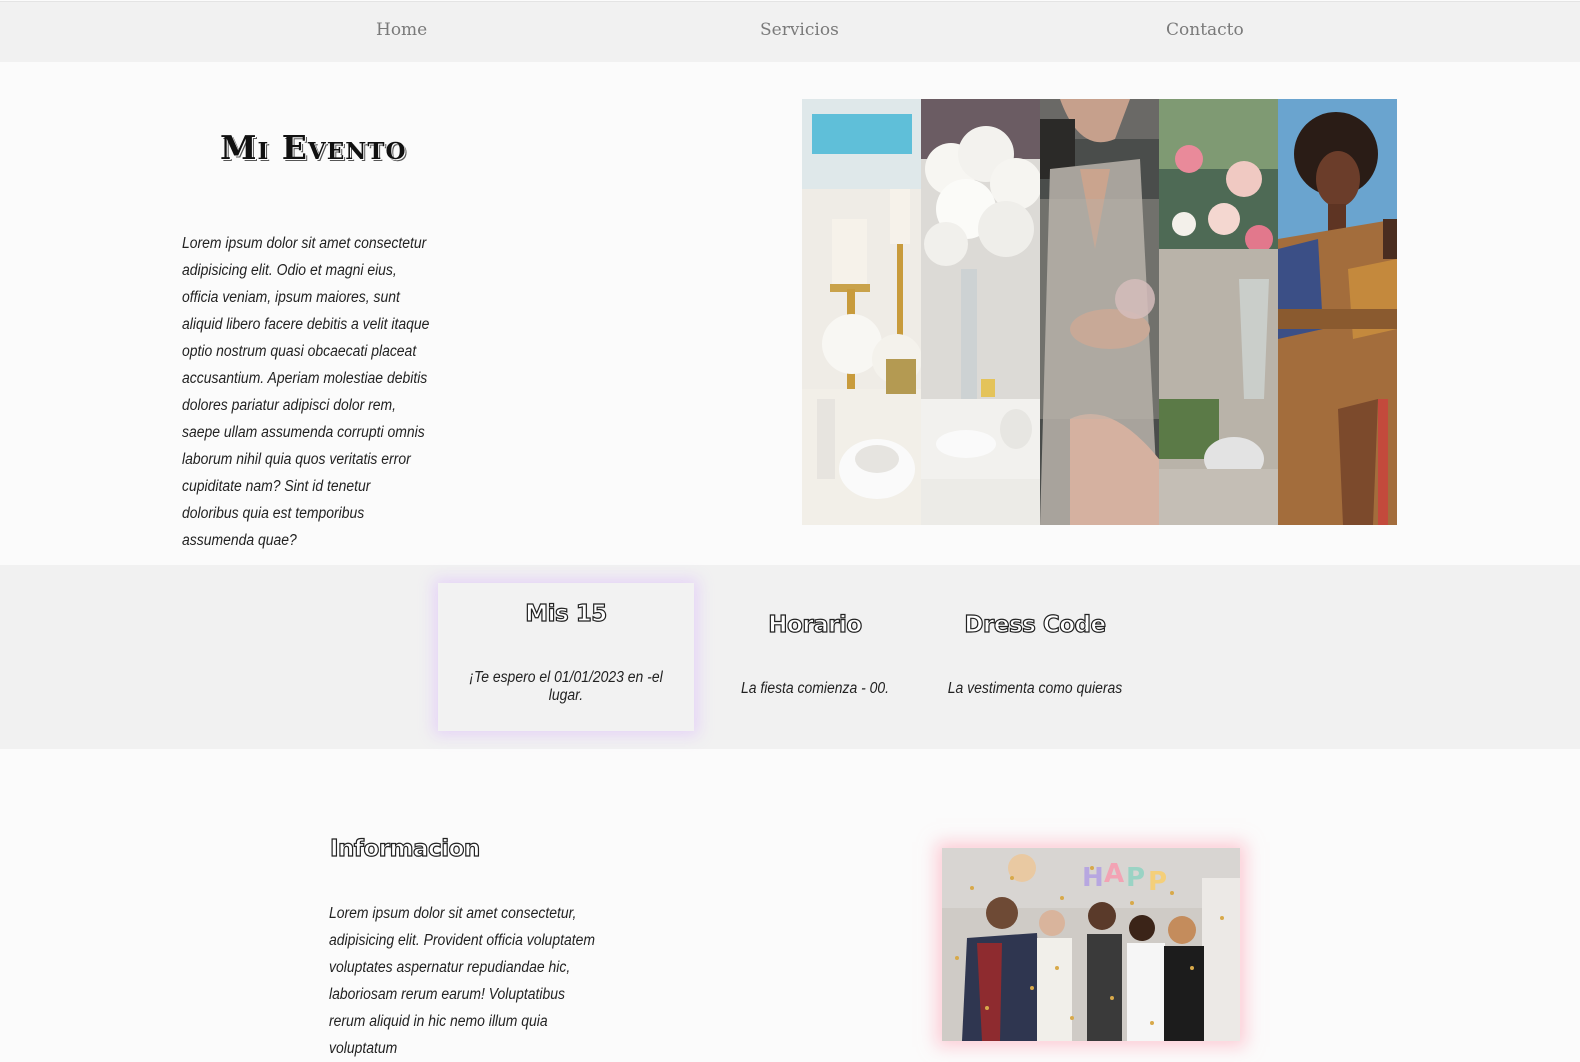  What do you see at coordinates (815, 688) in the screenshot?
I see `feature-text-horario: La fiesta comienza - 00.` at bounding box center [815, 688].